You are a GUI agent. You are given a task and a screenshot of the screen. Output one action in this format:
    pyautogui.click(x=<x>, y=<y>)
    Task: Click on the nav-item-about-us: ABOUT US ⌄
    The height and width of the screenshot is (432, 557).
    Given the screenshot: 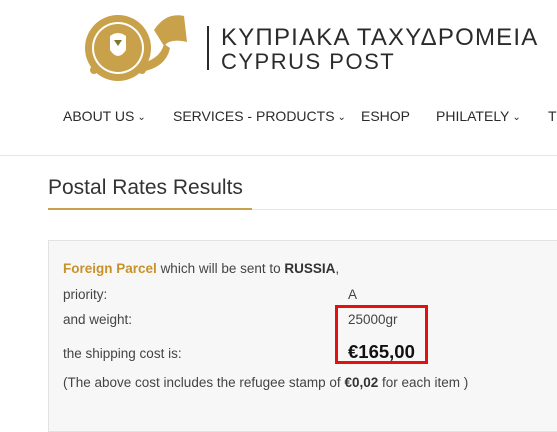 What is the action you would take?
    pyautogui.click(x=104, y=116)
    